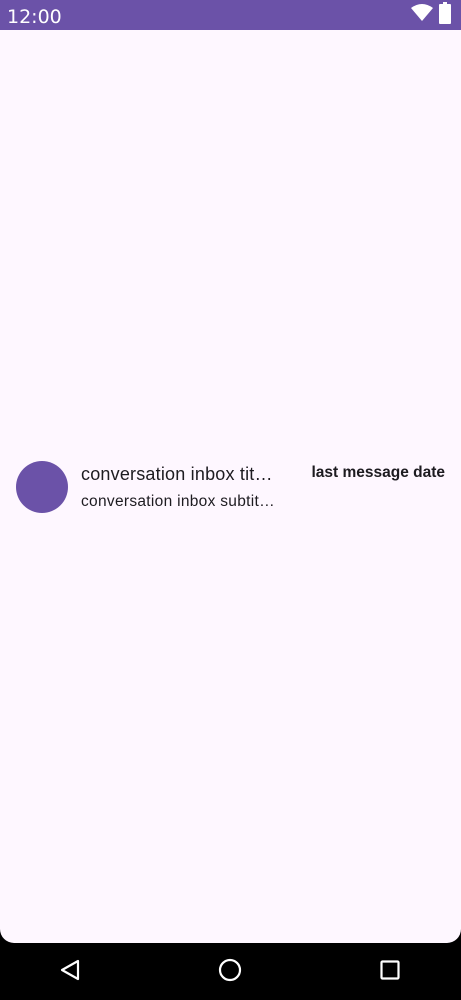 The width and height of the screenshot is (461, 1000). I want to click on home-icon, so click(230, 972).